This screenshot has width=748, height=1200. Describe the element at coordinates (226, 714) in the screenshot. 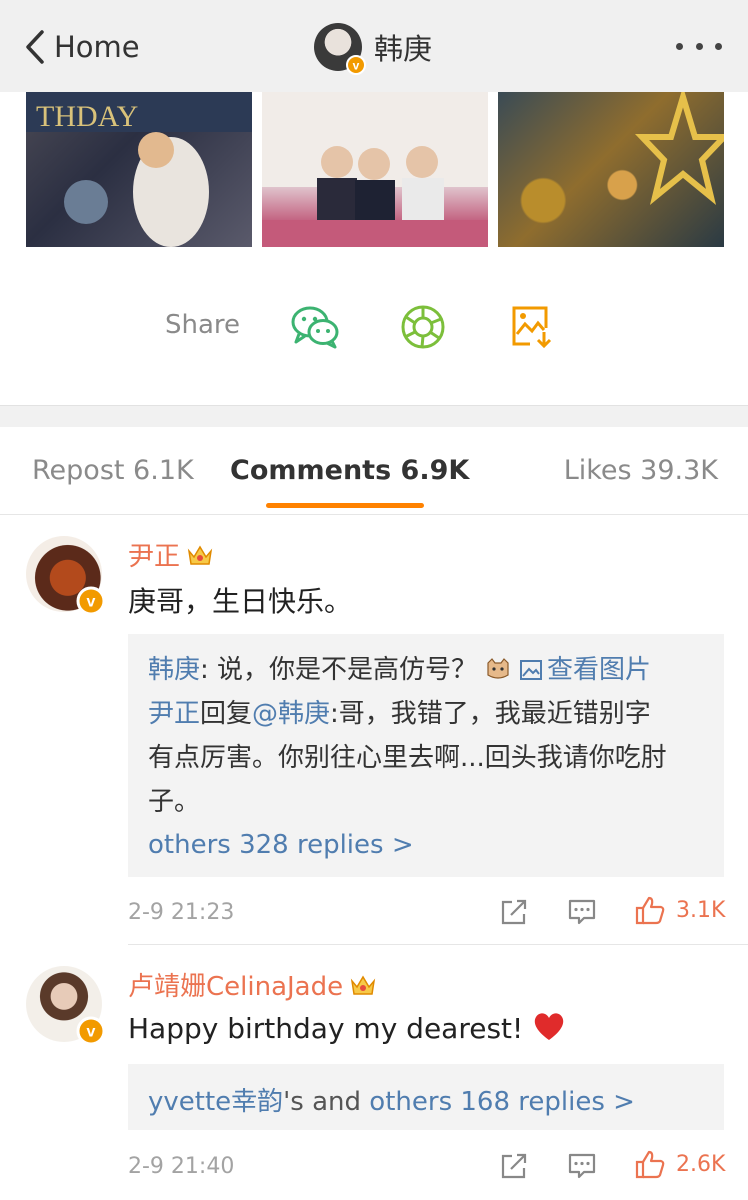

I see `reply-mid: 回复` at that location.